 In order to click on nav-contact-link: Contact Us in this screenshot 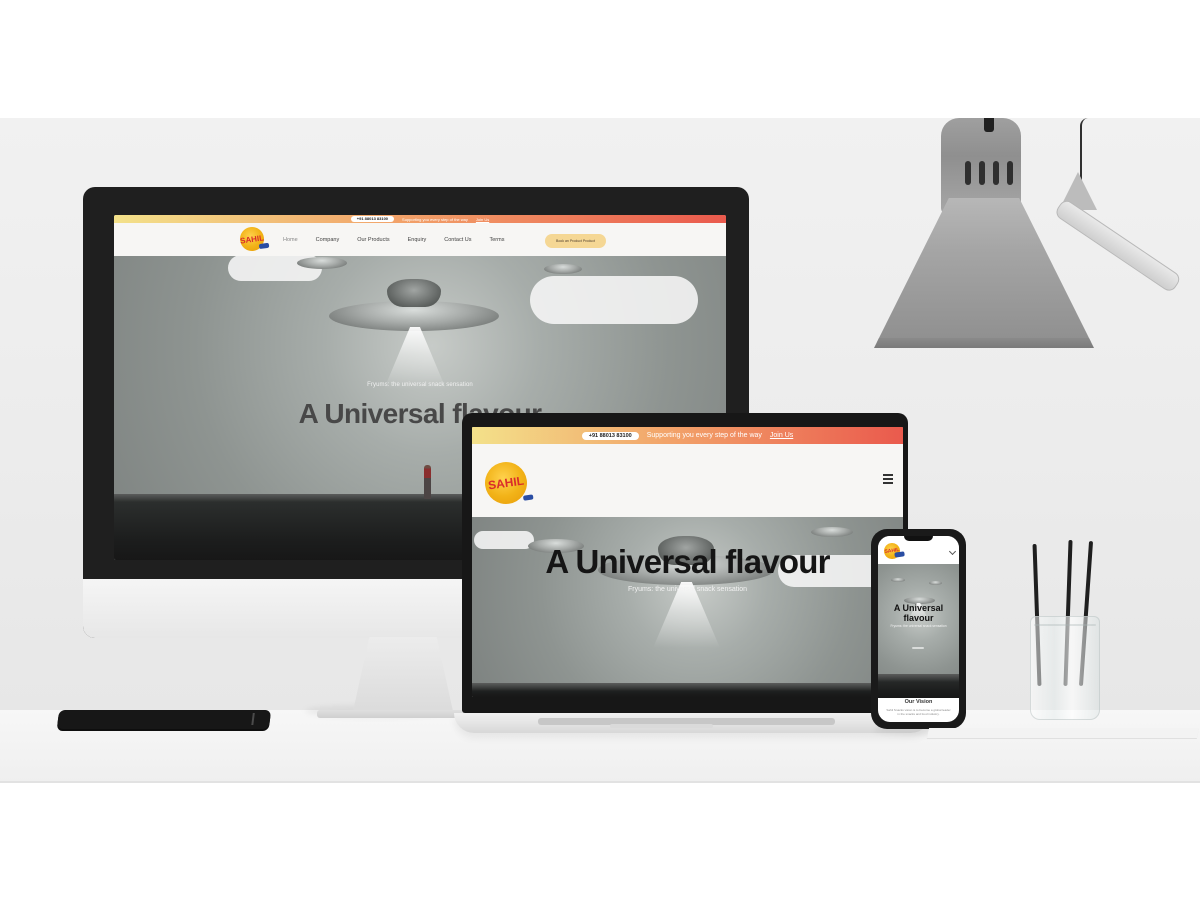, I will do `click(457, 240)`.